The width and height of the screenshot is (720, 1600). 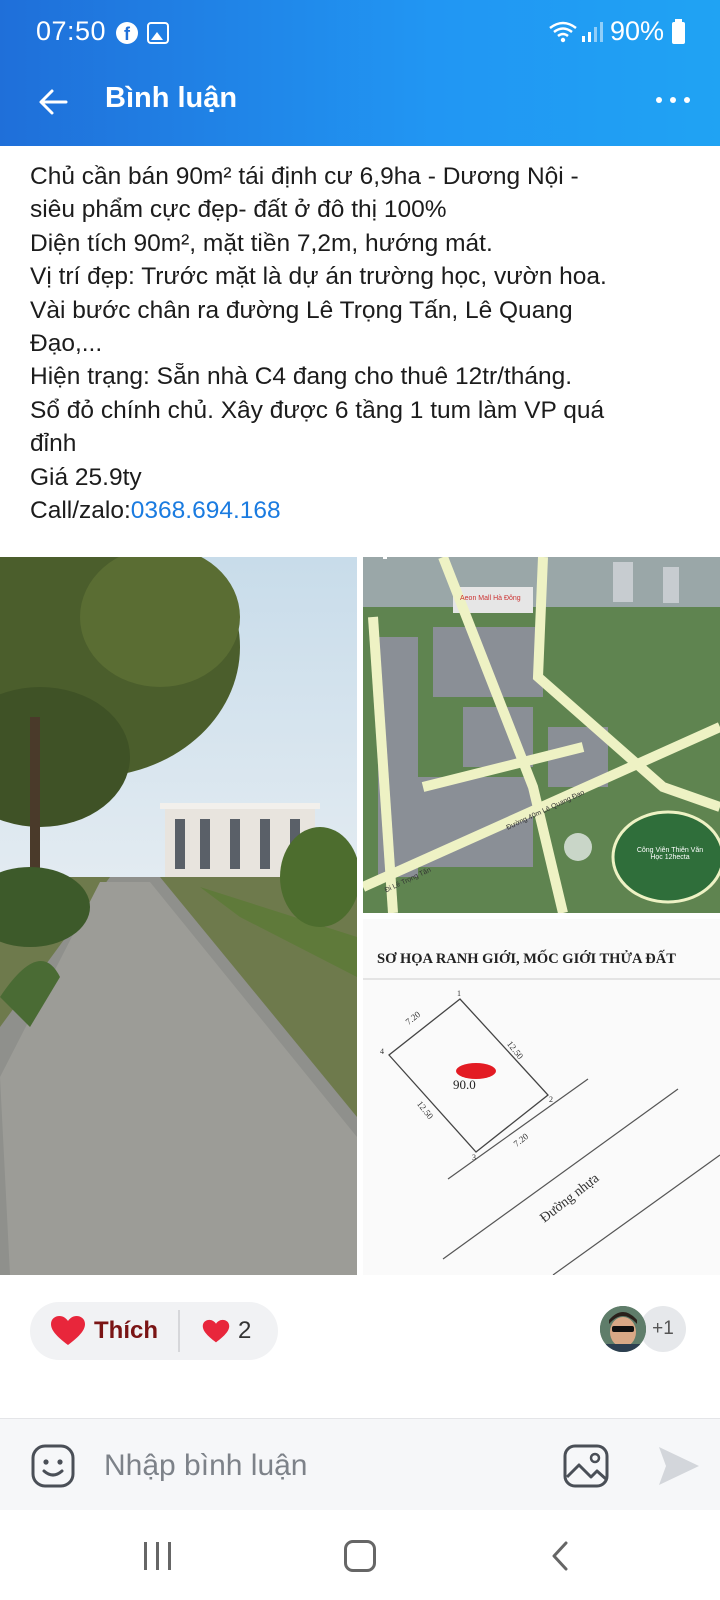 What do you see at coordinates (474, 1157) in the screenshot?
I see `plan-corner-label: 3` at bounding box center [474, 1157].